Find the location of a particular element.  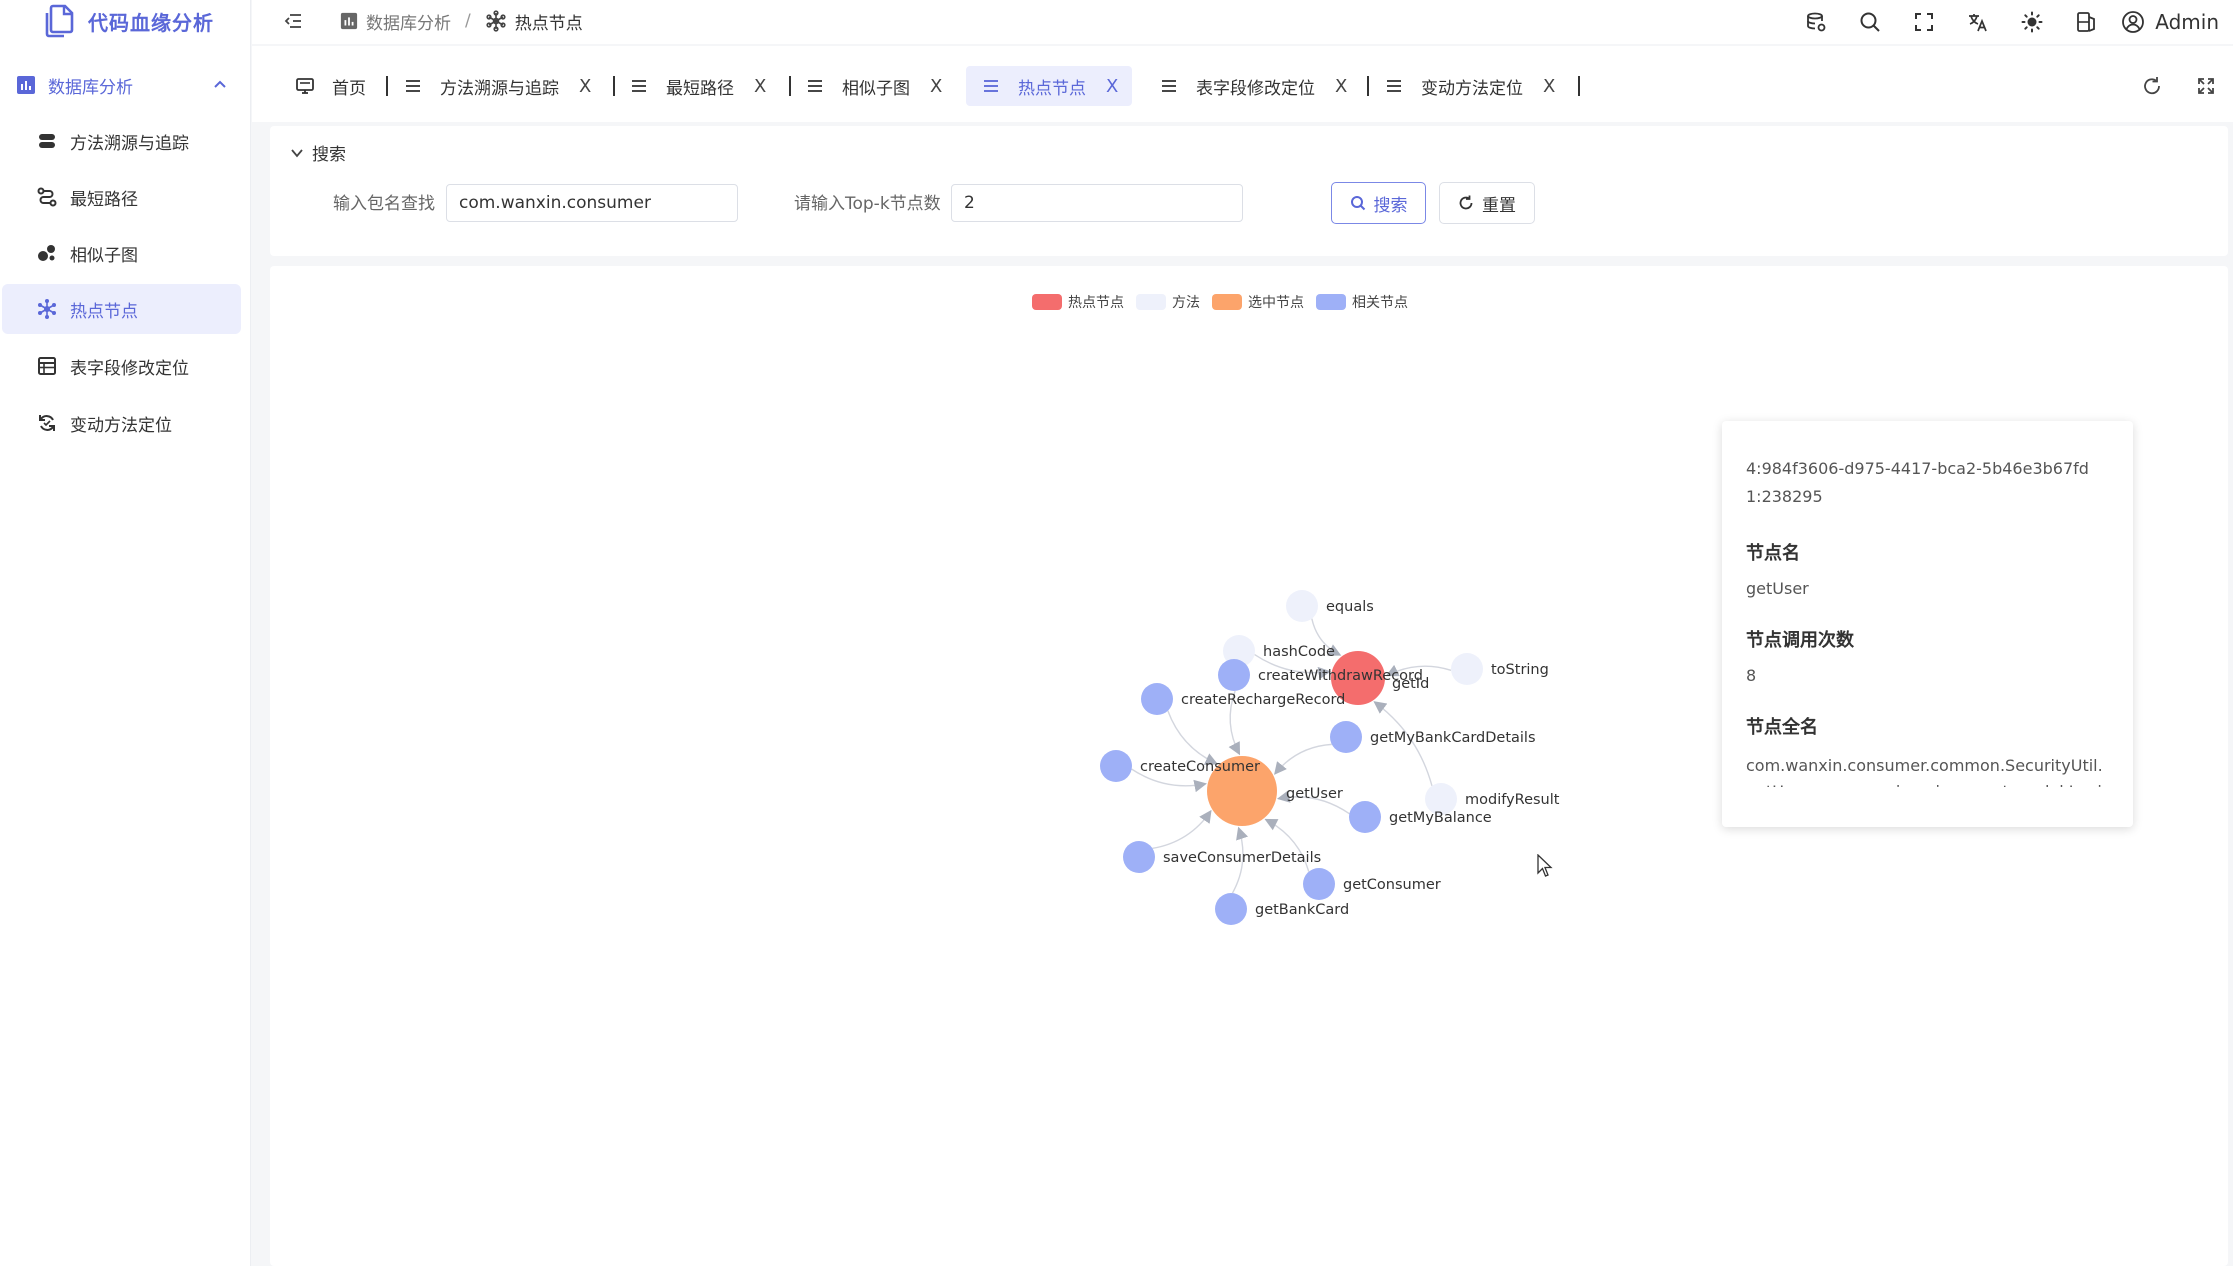

fullscreen-button is located at coordinates (1924, 22).